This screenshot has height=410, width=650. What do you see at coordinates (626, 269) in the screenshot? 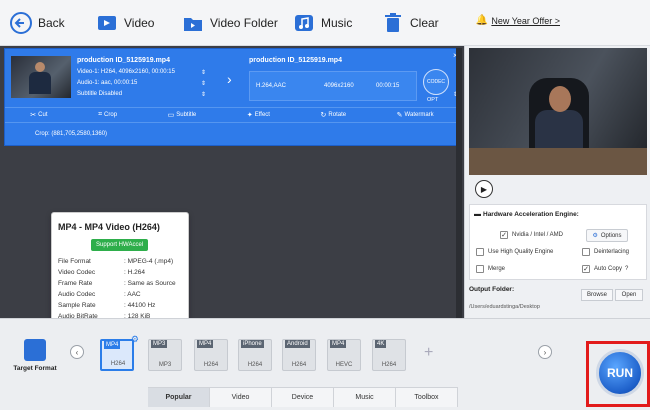
I see `help-icon: ?` at bounding box center [626, 269].